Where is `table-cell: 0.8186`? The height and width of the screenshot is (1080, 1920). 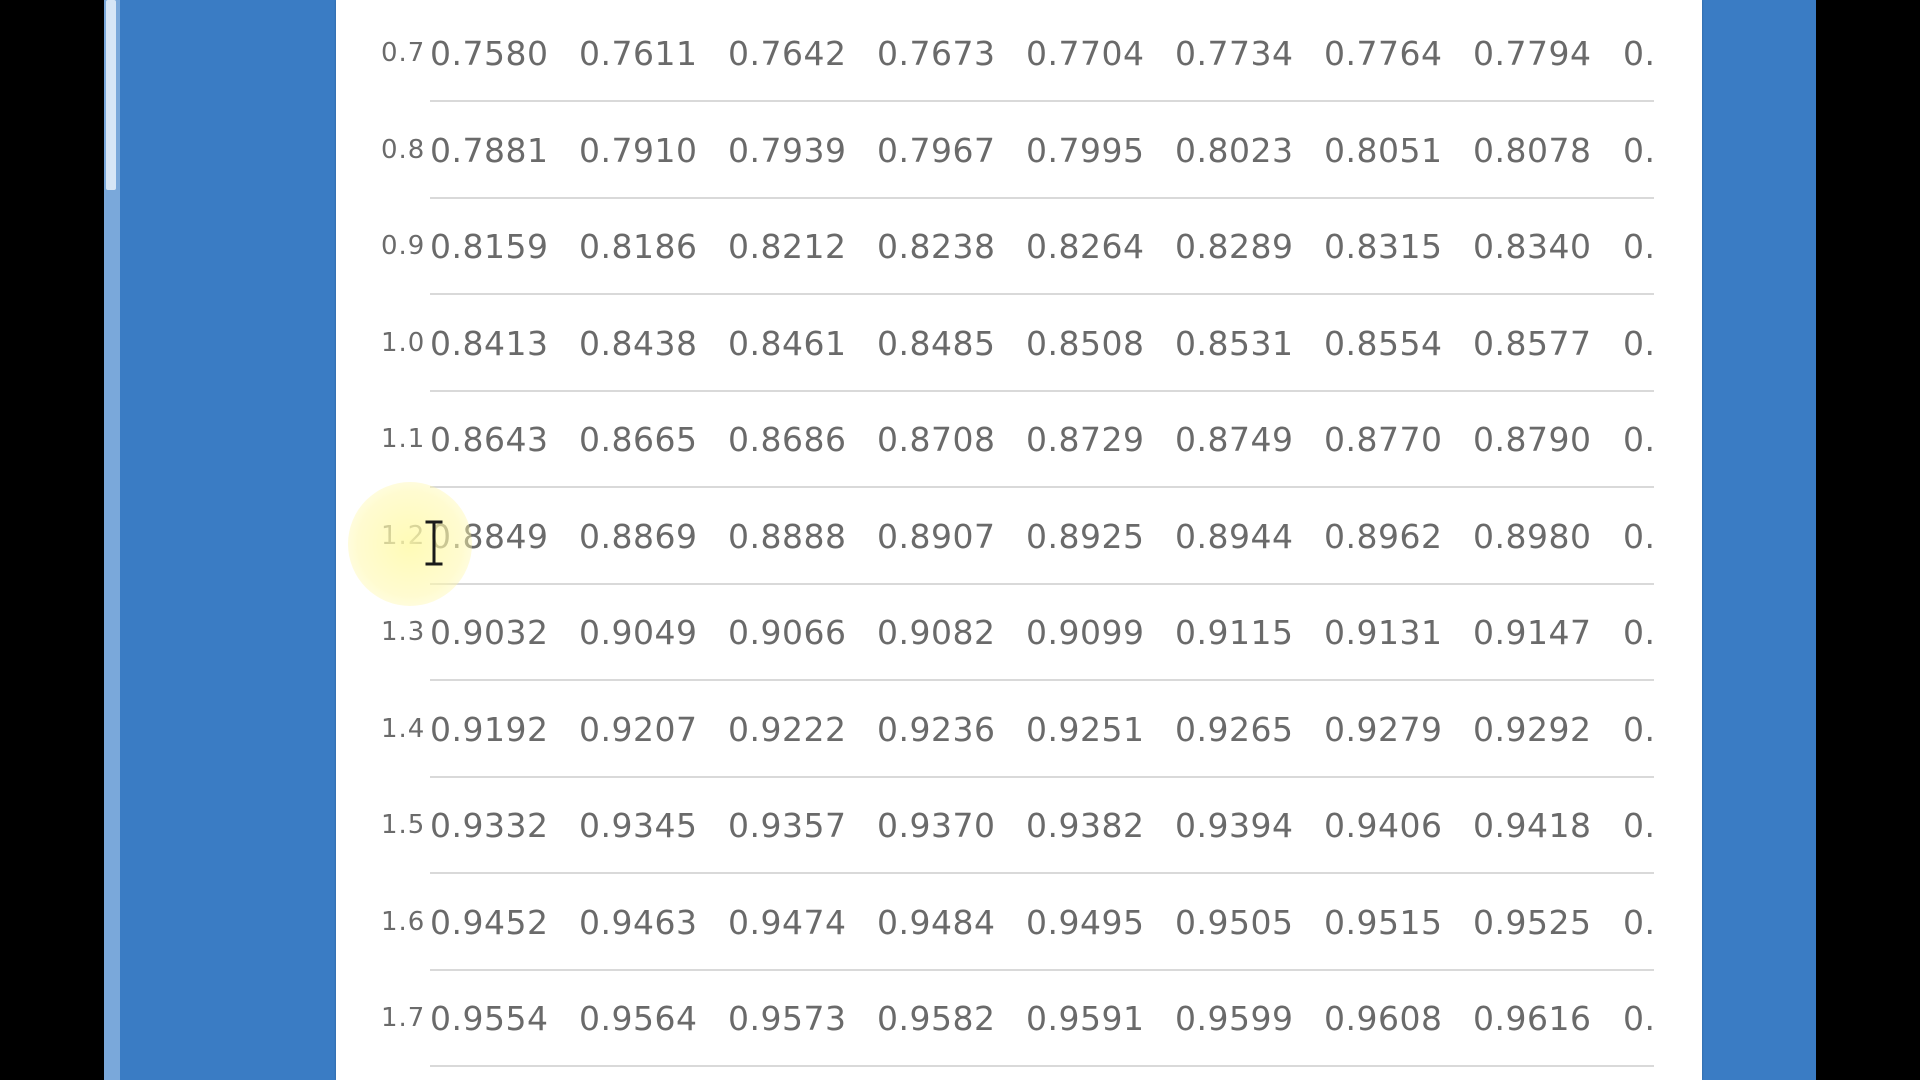
table-cell: 0.8186 is located at coordinates (638, 246).